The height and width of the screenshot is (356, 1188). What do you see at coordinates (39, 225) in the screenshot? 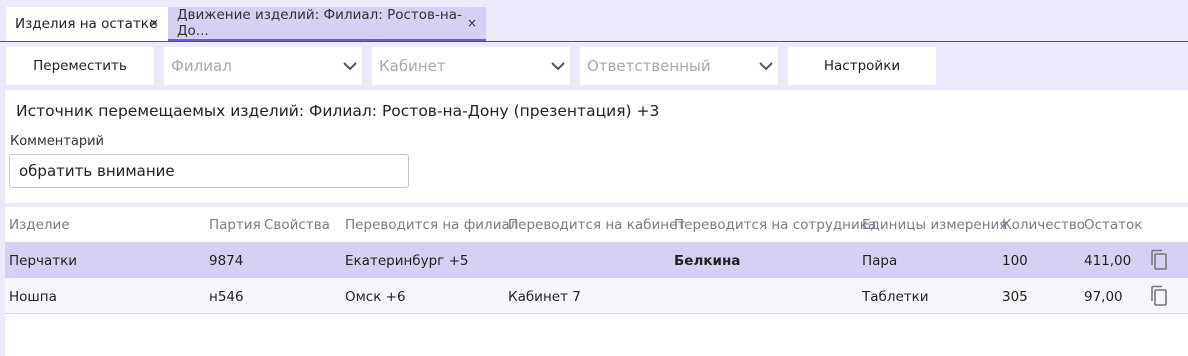
I see `column-header-item: Изделие` at bounding box center [39, 225].